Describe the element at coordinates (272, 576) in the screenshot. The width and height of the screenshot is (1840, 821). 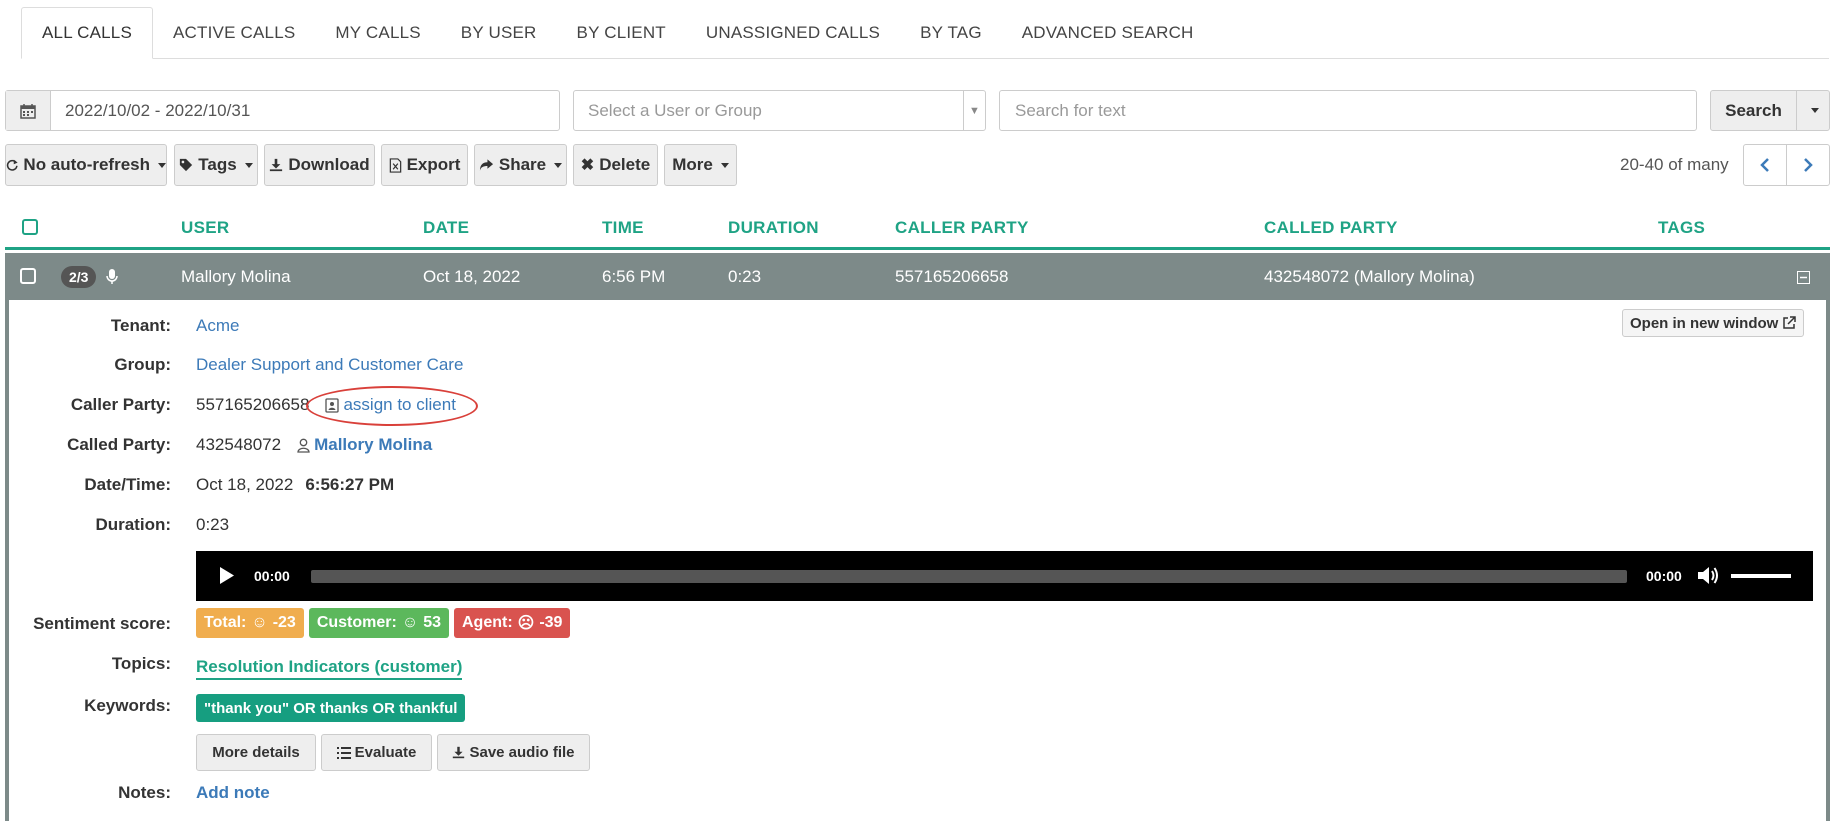
I see `current-time: 00:00` at that location.